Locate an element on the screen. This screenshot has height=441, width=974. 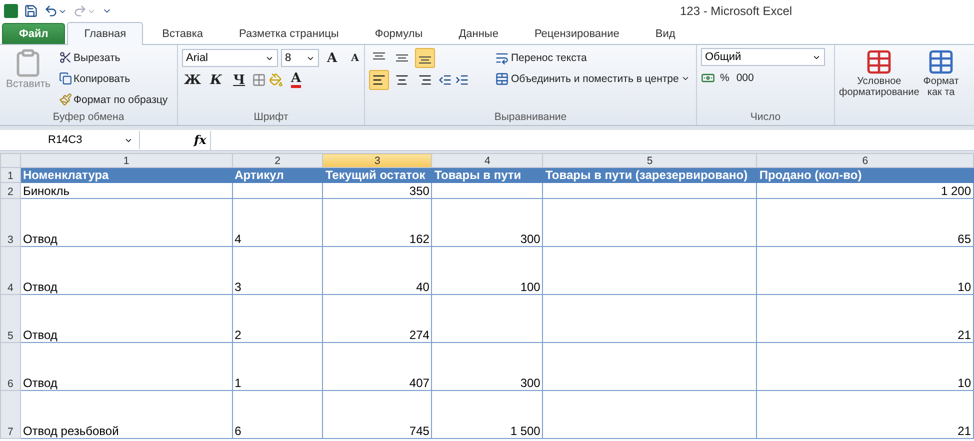
merge-cells-icon is located at coordinates (502, 79).